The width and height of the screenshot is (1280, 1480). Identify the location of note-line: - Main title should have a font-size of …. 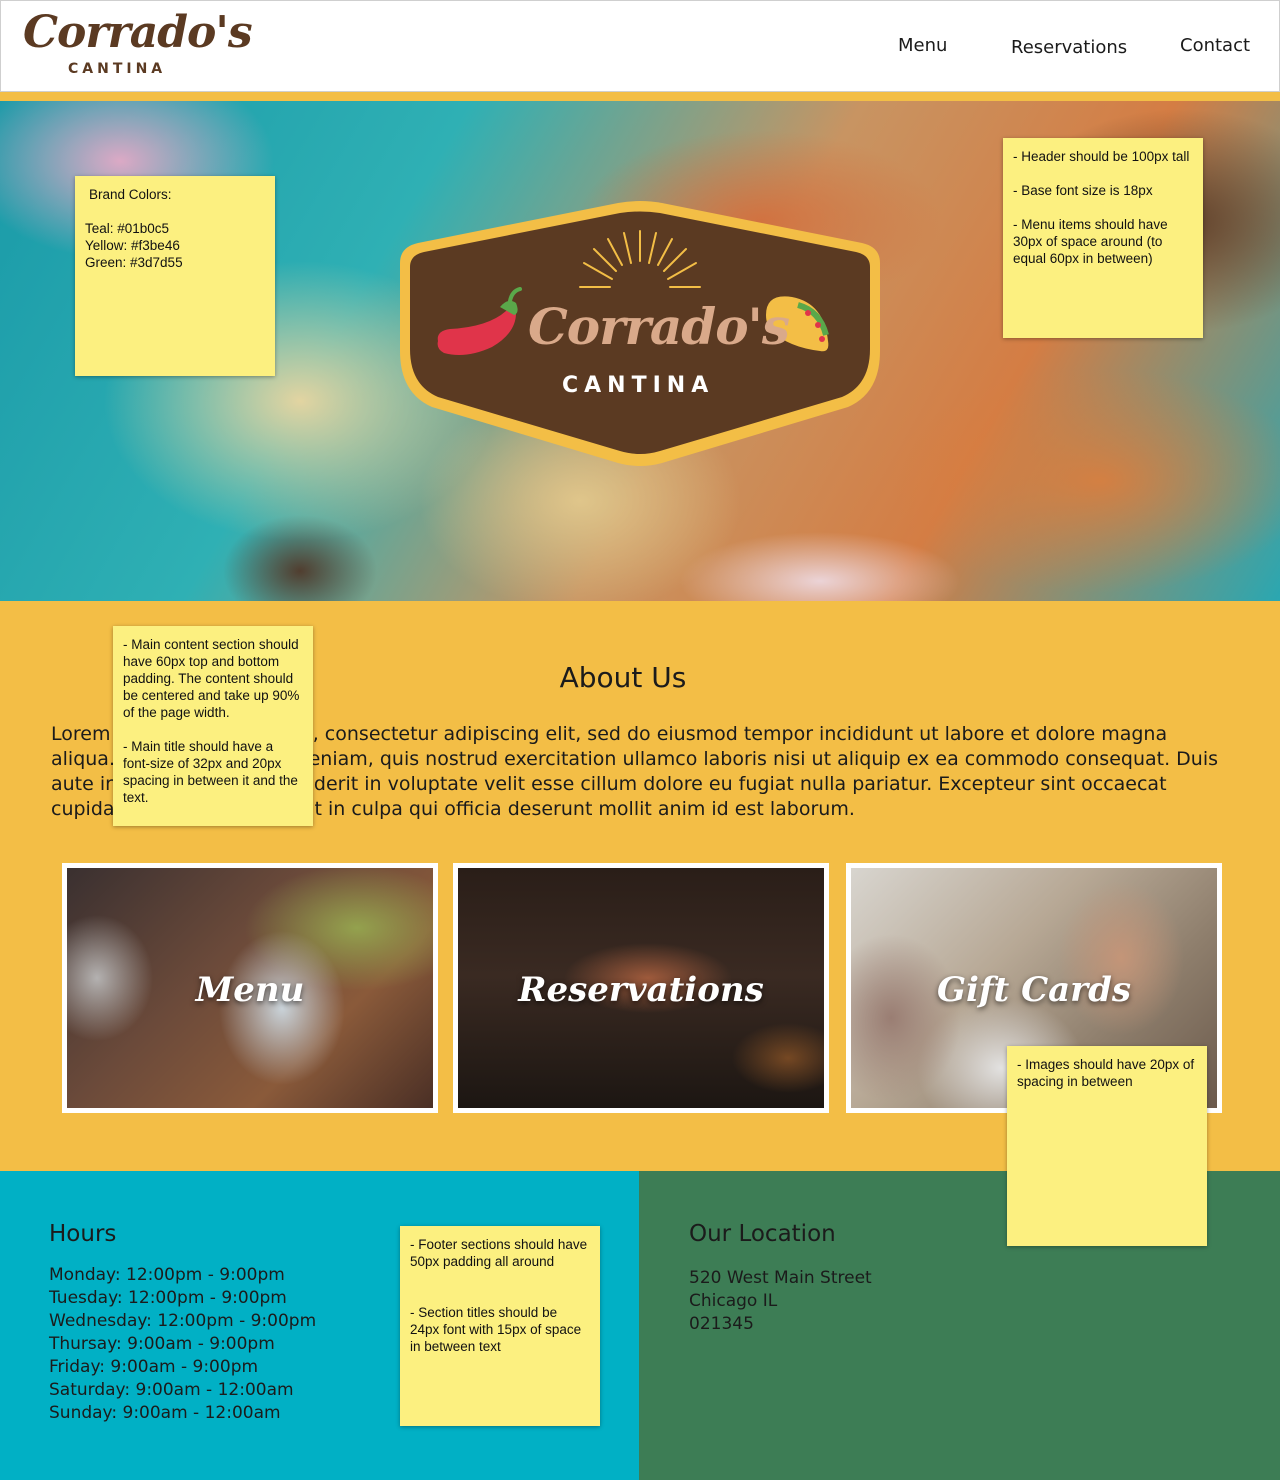
(210, 772).